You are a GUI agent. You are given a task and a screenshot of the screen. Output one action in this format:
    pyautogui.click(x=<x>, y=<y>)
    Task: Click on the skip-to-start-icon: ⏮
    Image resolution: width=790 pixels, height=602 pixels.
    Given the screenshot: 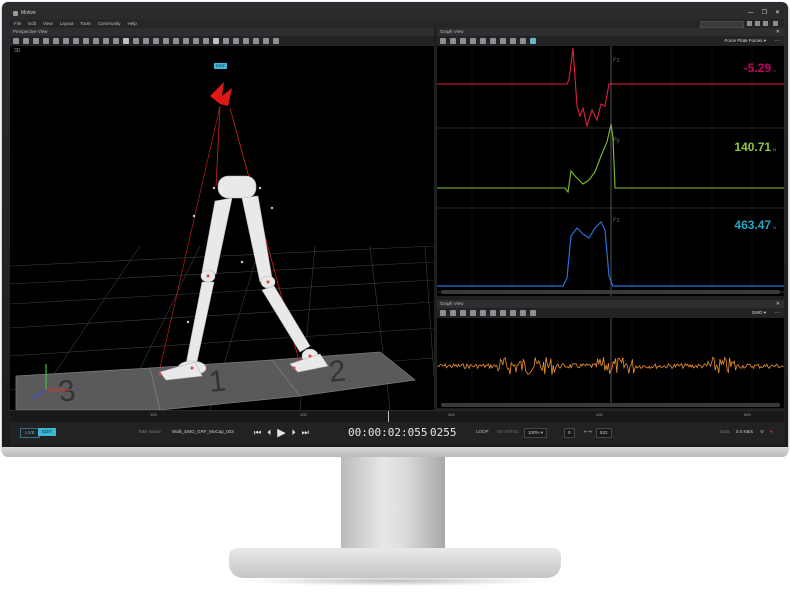 What is the action you would take?
    pyautogui.click(x=257, y=433)
    